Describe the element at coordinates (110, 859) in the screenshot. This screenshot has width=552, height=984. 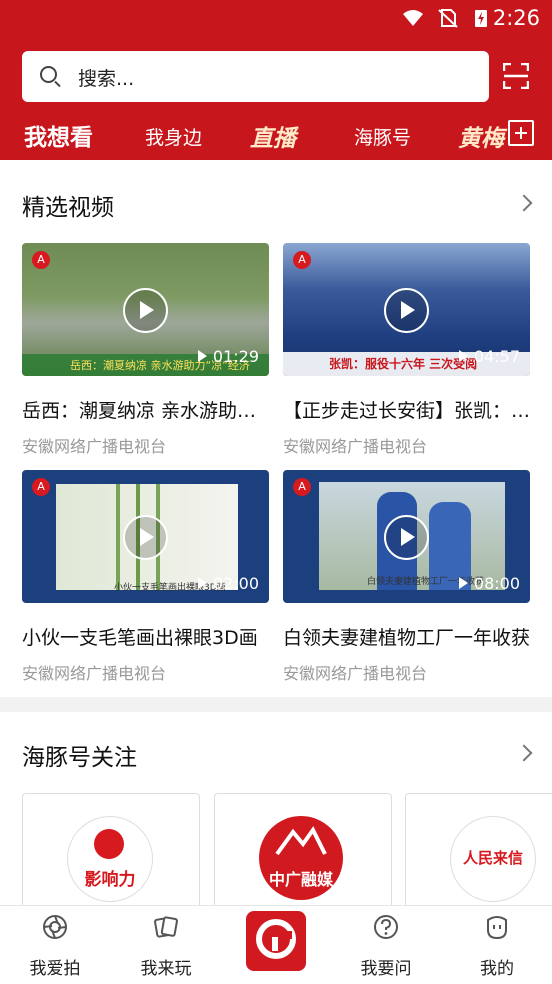
I see `account-logo: 影响力` at that location.